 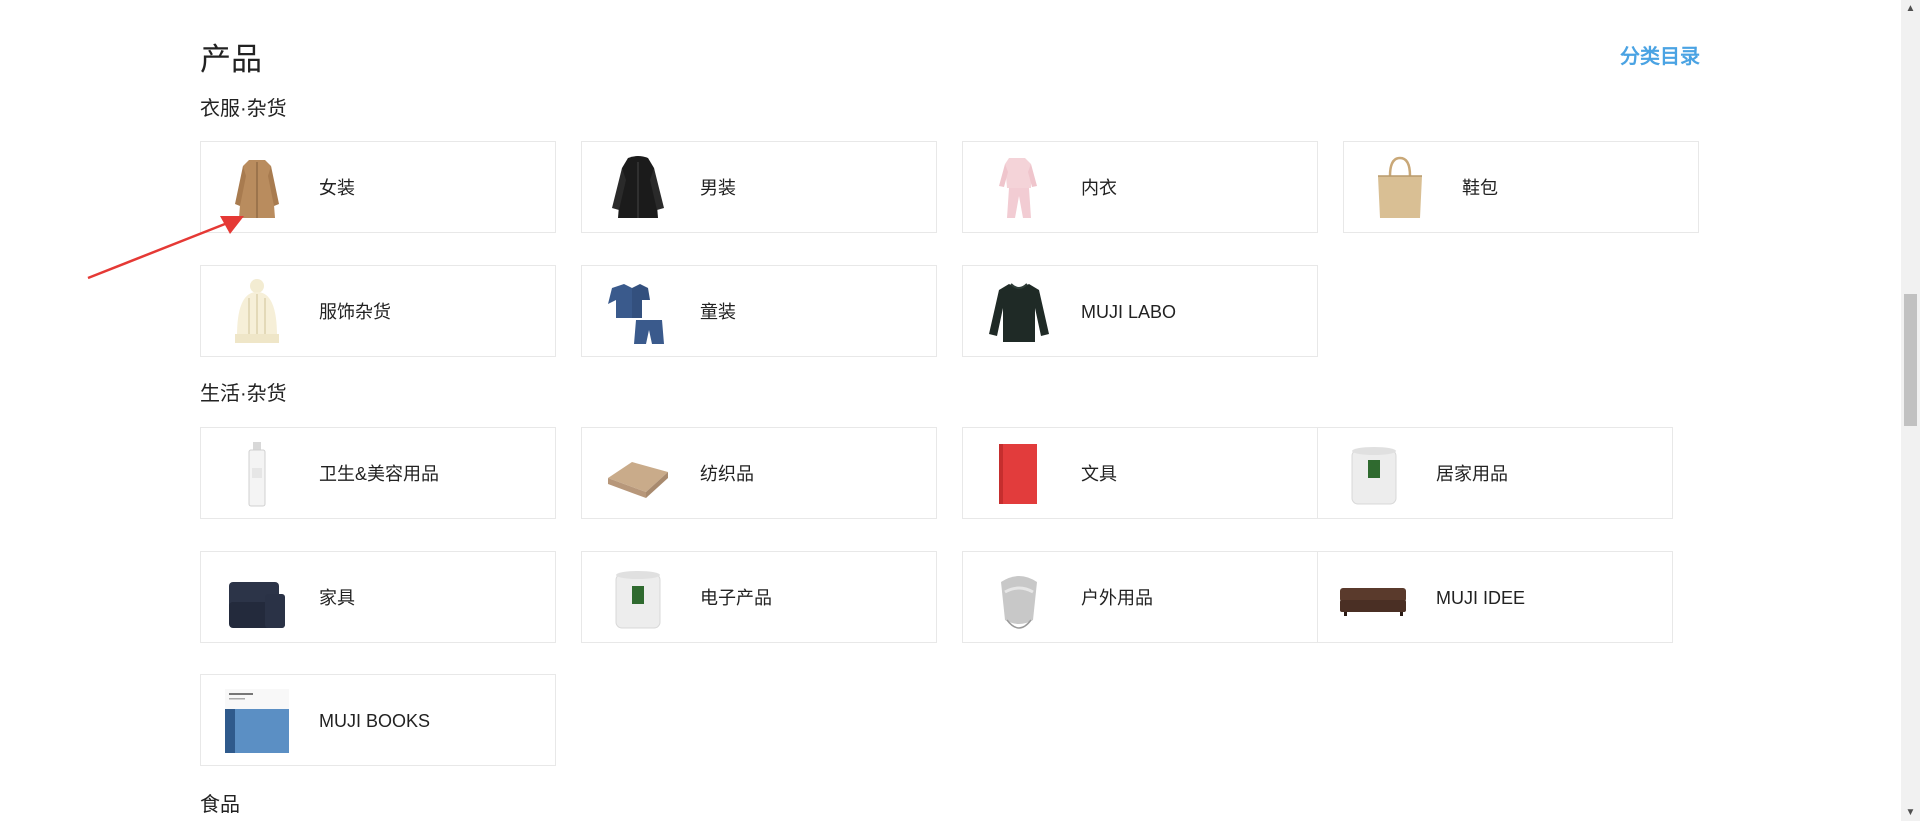 What do you see at coordinates (257, 721) in the screenshot?
I see `book-icon` at bounding box center [257, 721].